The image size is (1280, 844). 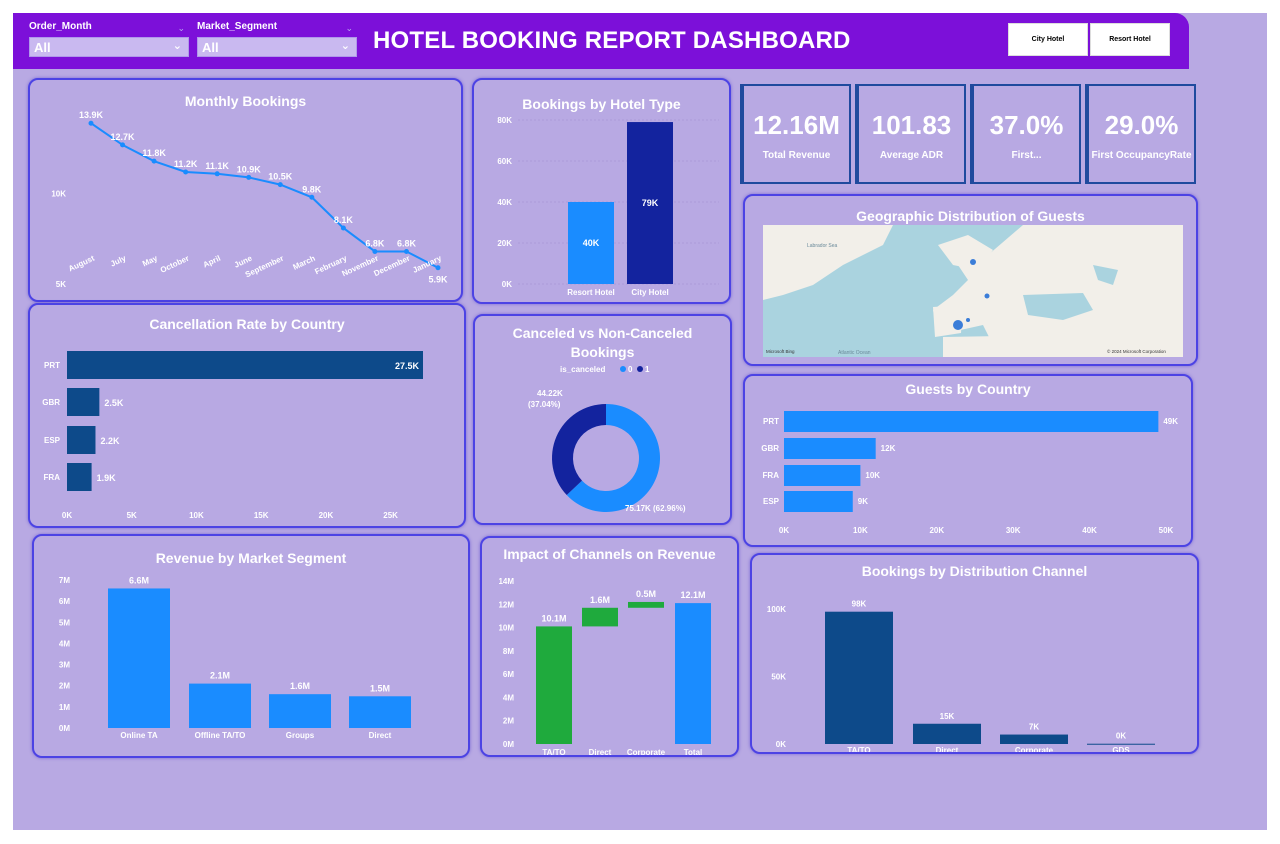 I want to click on x-tick-label: 5K, so click(x=132, y=515).